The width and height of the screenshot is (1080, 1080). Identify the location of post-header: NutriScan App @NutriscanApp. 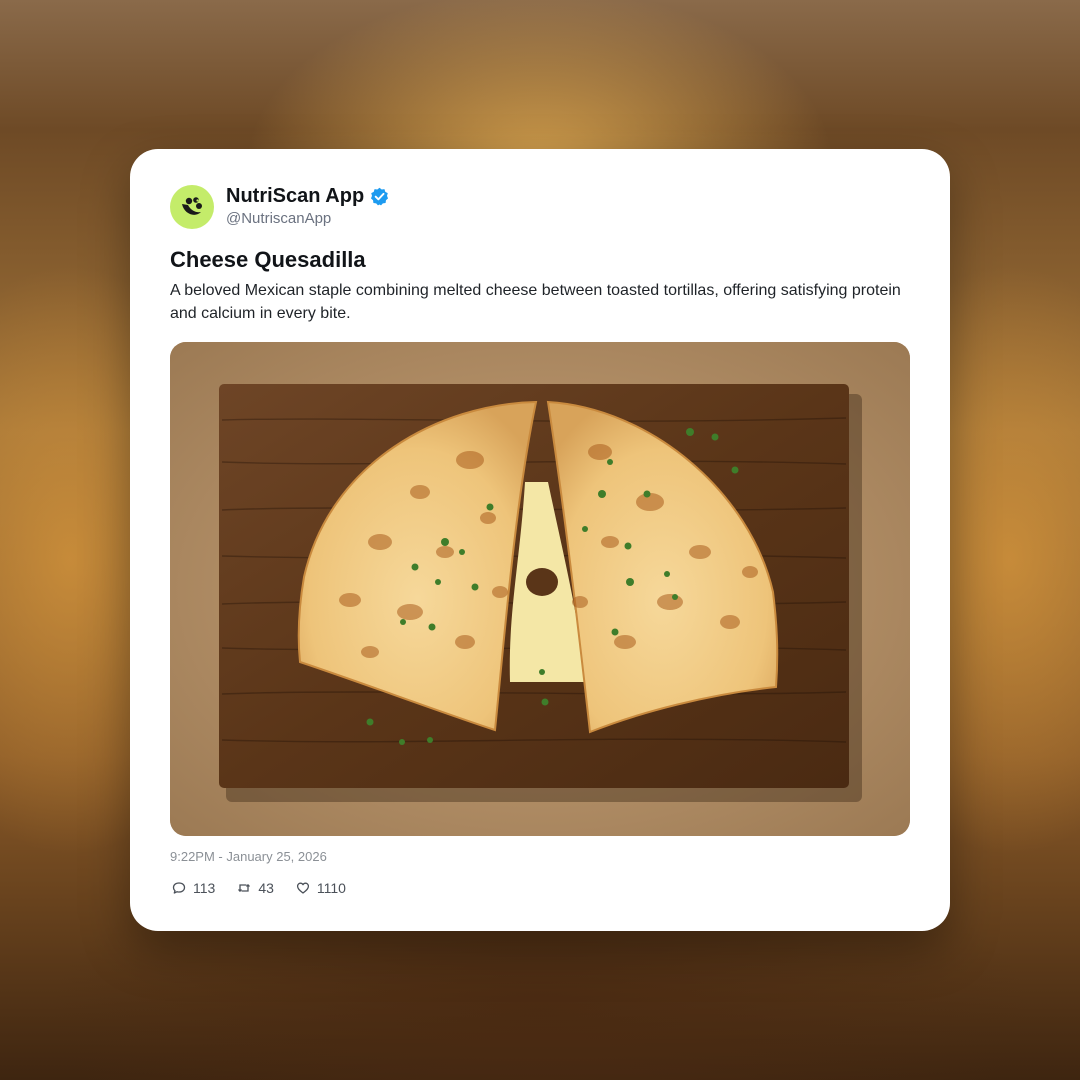
(279, 206).